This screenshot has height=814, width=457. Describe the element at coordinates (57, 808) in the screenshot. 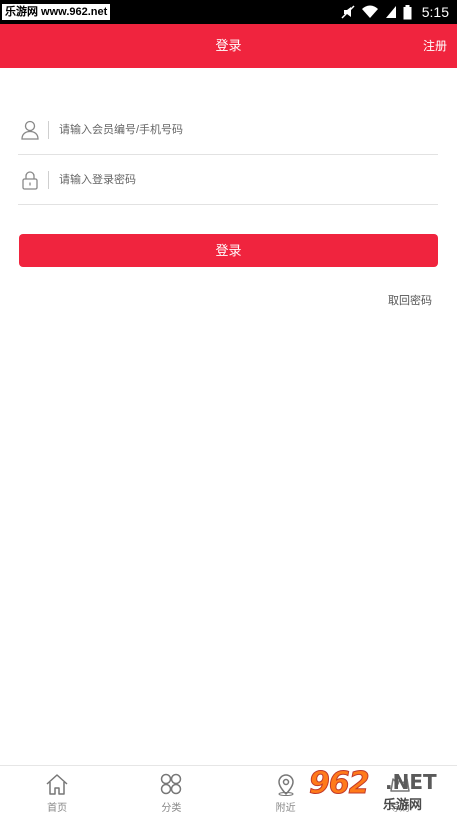

I see `nav-label: 首页` at that location.